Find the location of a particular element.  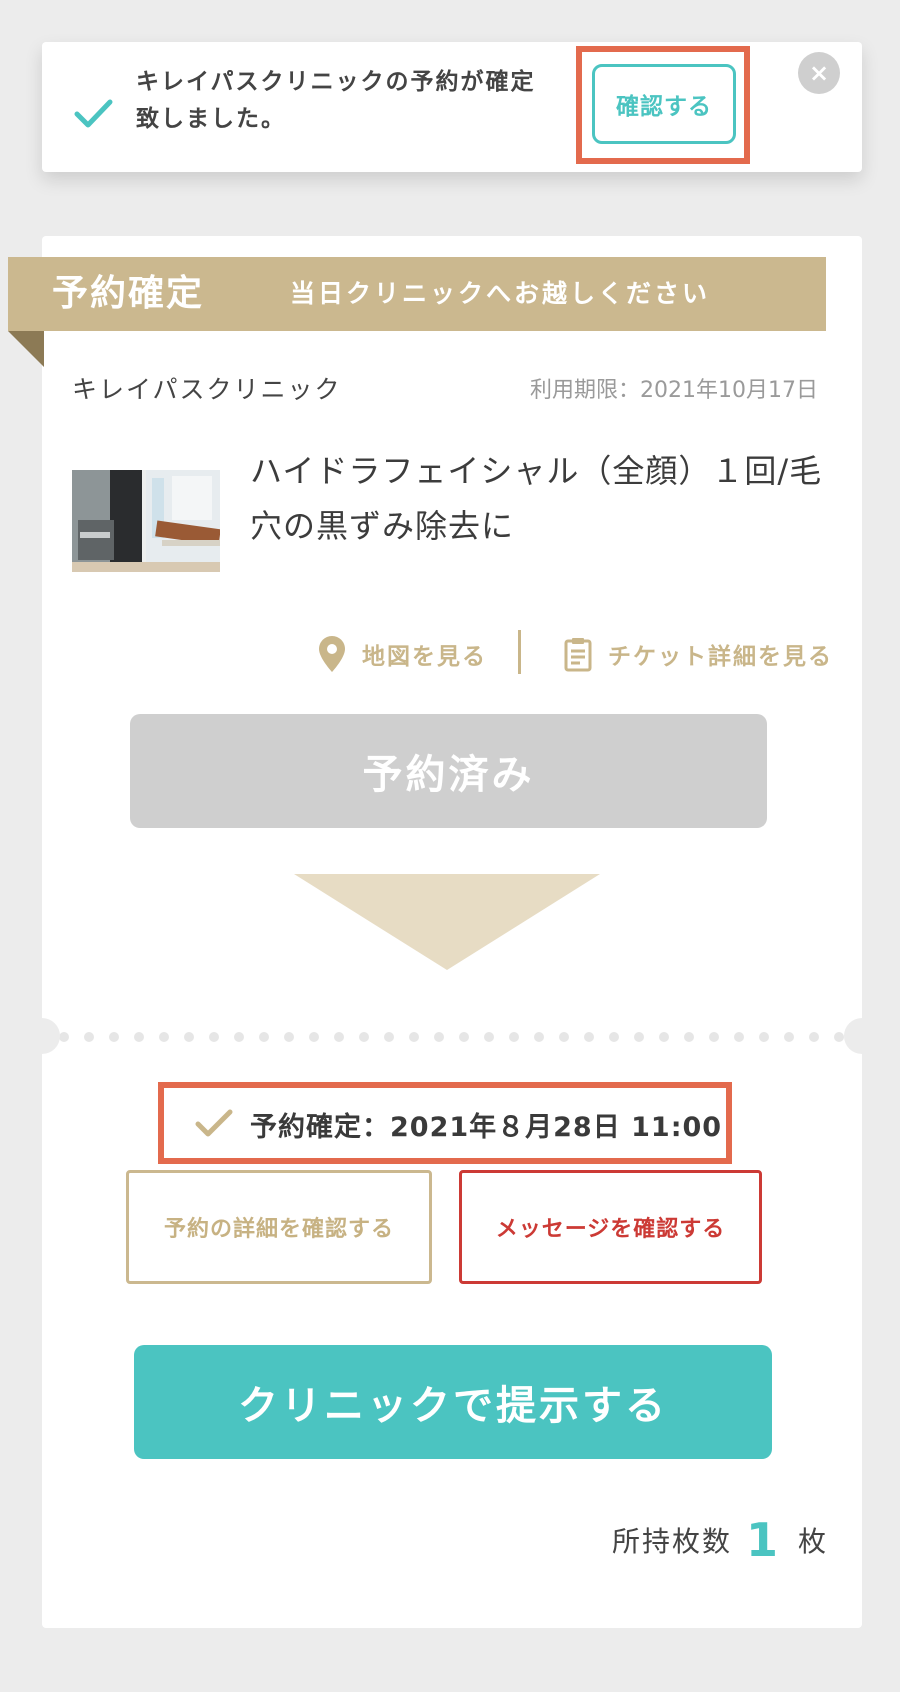

ticket-detail-link: チケット詳細を見る is located at coordinates (698, 654).